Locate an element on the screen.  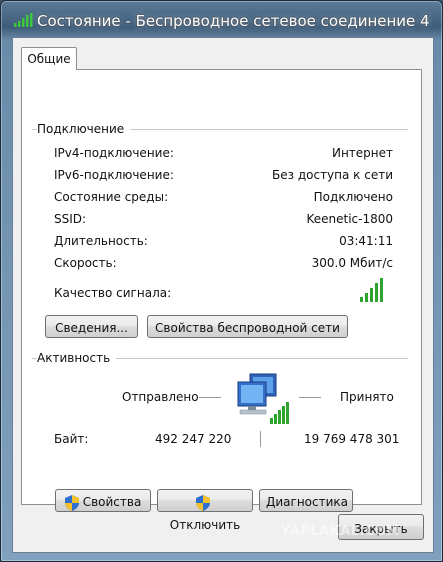
received-line is located at coordinates (310, 397).